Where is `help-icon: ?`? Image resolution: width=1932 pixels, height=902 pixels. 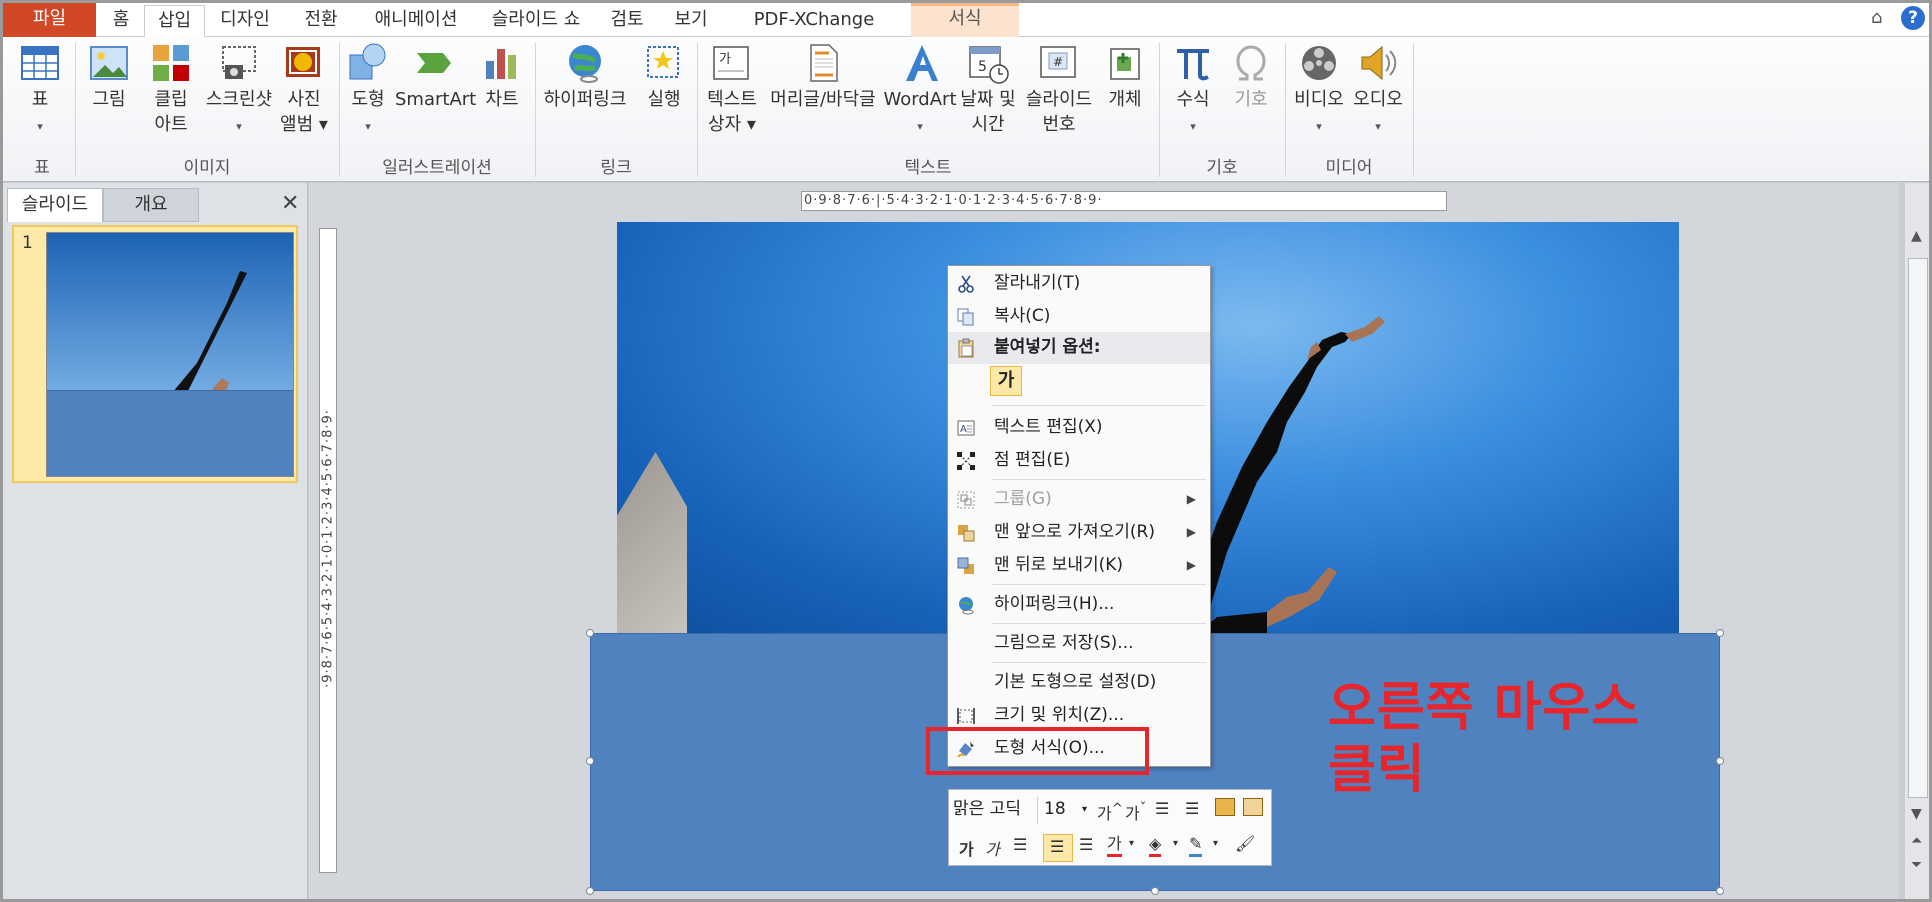 help-icon: ? is located at coordinates (1913, 18).